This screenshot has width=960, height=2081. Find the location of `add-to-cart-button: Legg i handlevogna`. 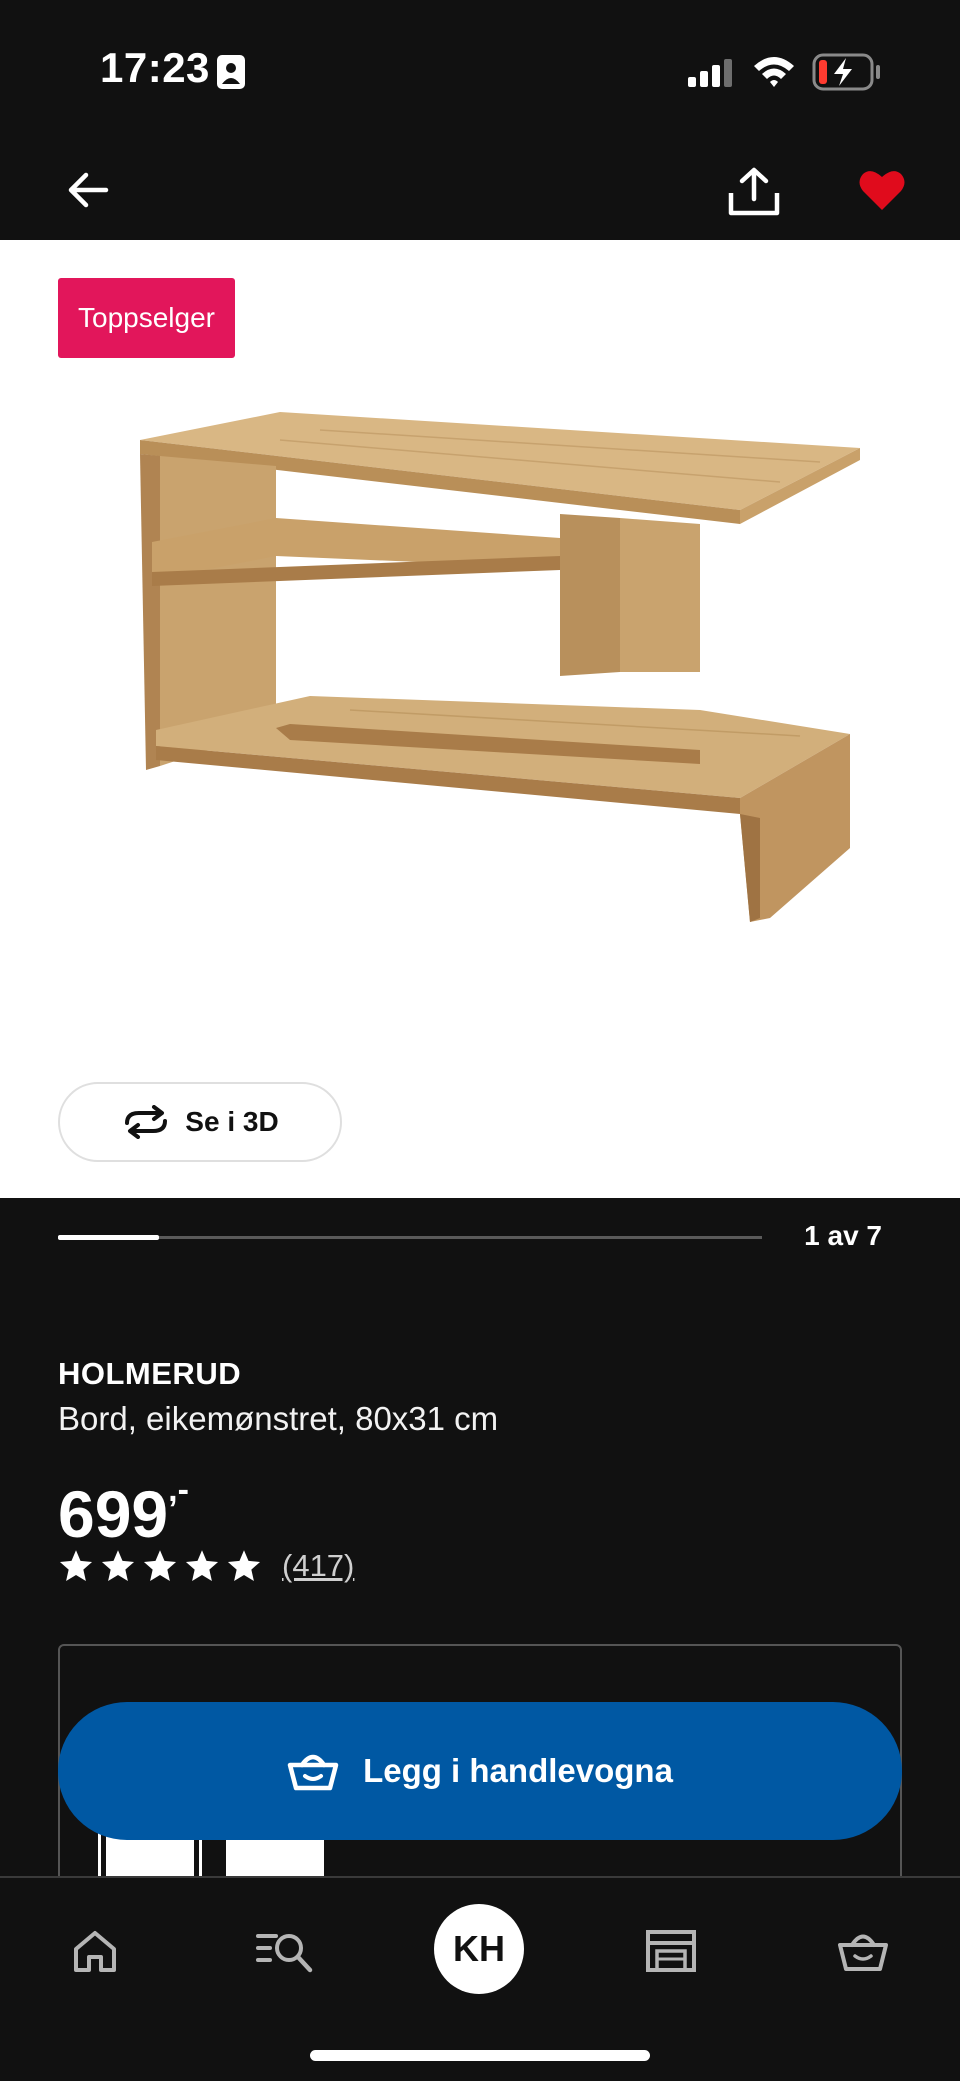

add-to-cart-button: Legg i handlevogna is located at coordinates (480, 1771).